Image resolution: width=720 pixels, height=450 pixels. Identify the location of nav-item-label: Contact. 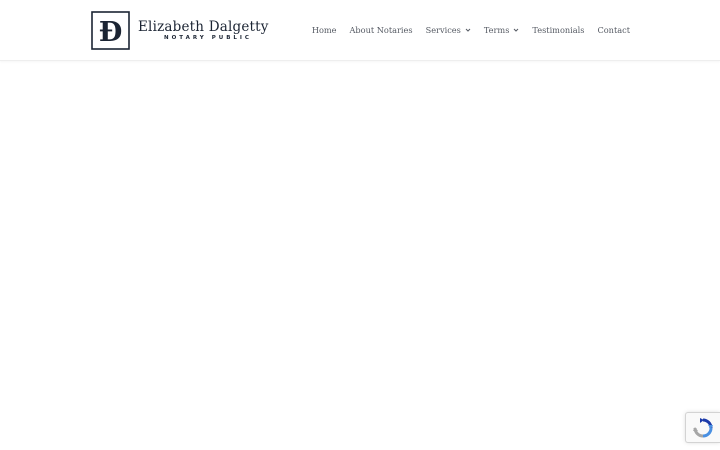
(613, 30).